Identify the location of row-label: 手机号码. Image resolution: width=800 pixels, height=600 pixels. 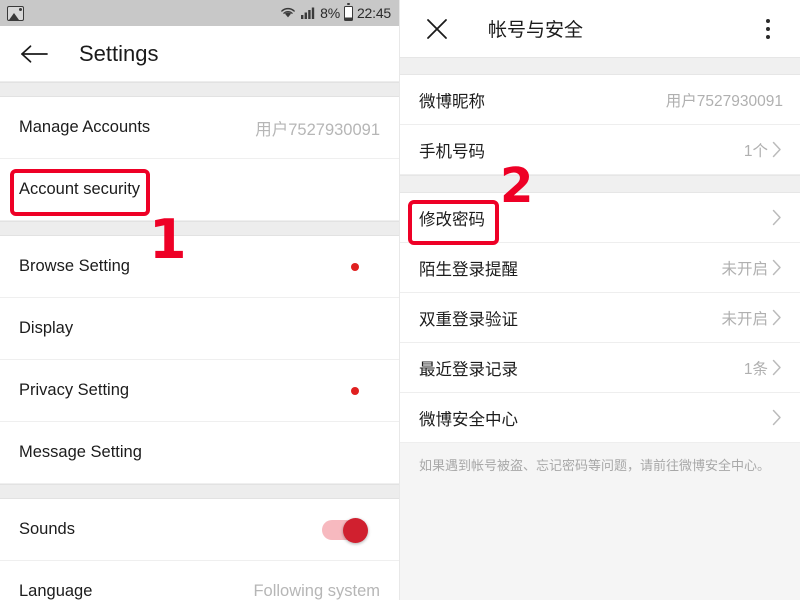
(452, 151).